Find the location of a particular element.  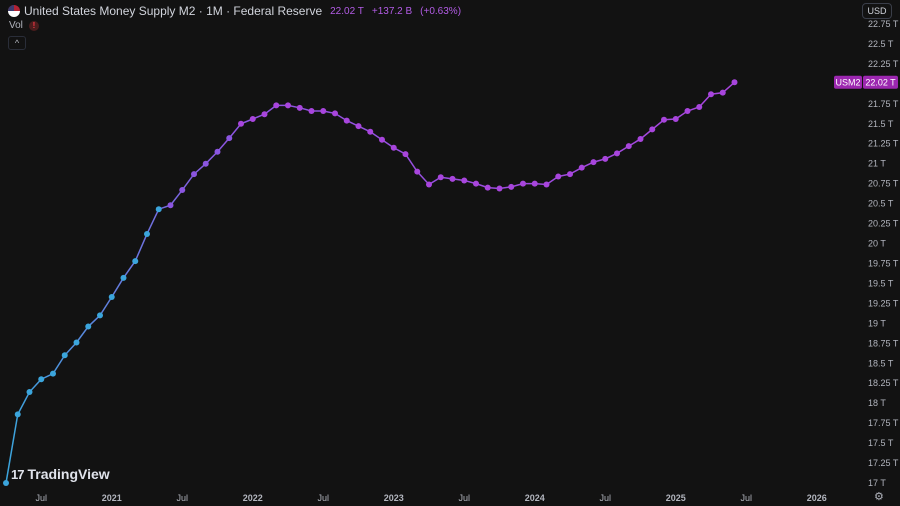

tradingview-text: TradingView is located at coordinates (68, 474).